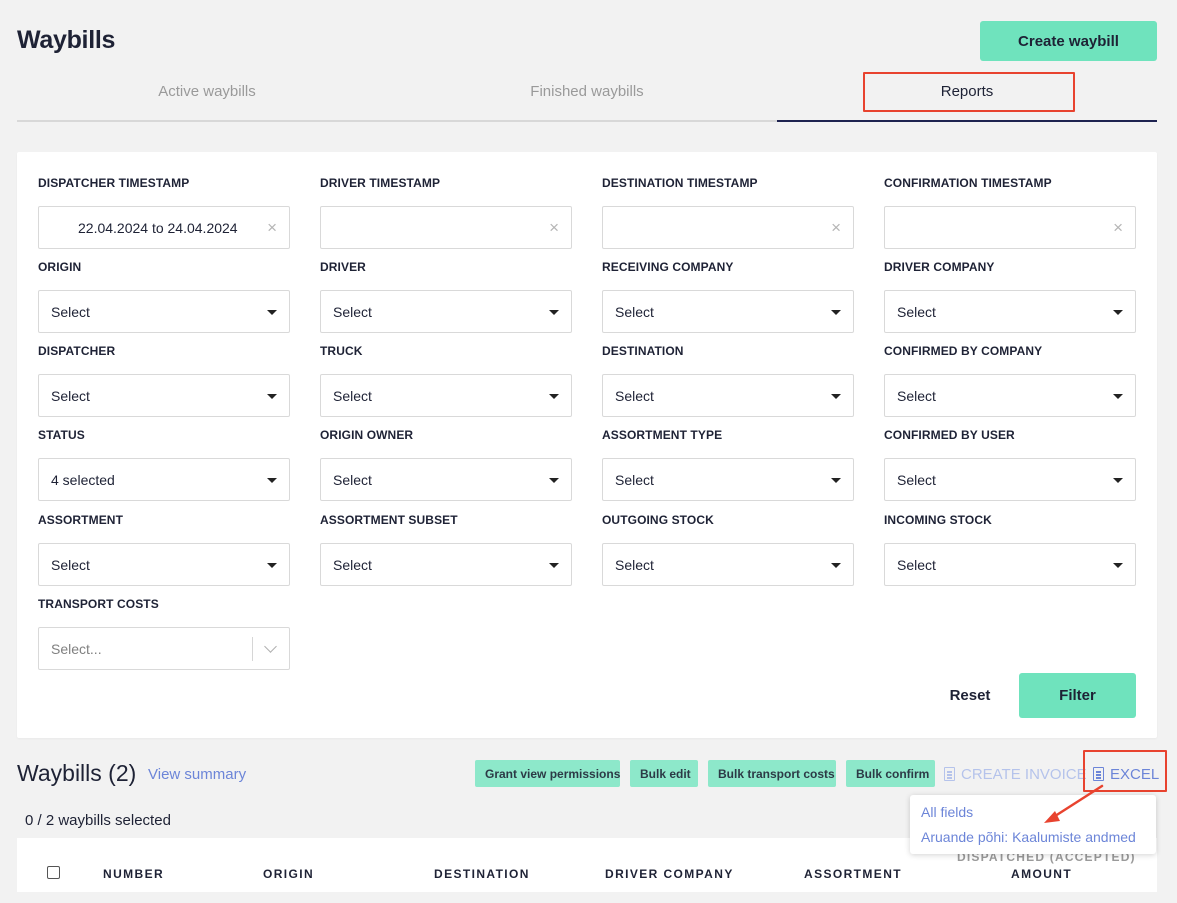  What do you see at coordinates (446, 395) in the screenshot?
I see `truck-select: Select` at bounding box center [446, 395].